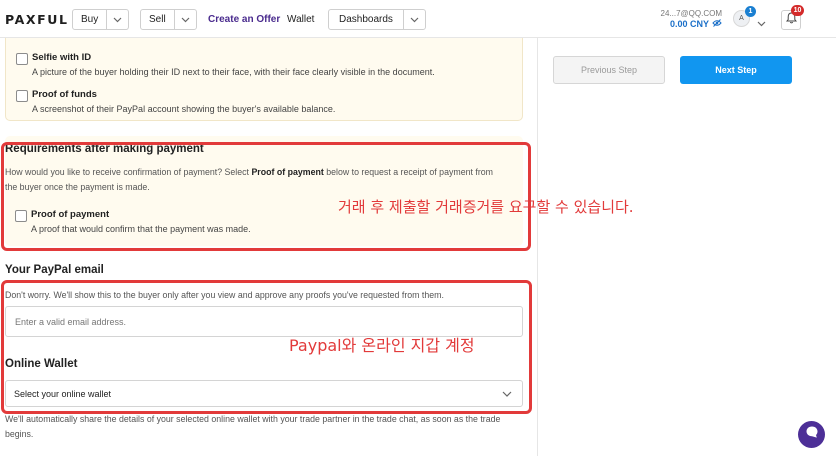  I want to click on proof-of-payment-title: Proof of payment, so click(70, 214).